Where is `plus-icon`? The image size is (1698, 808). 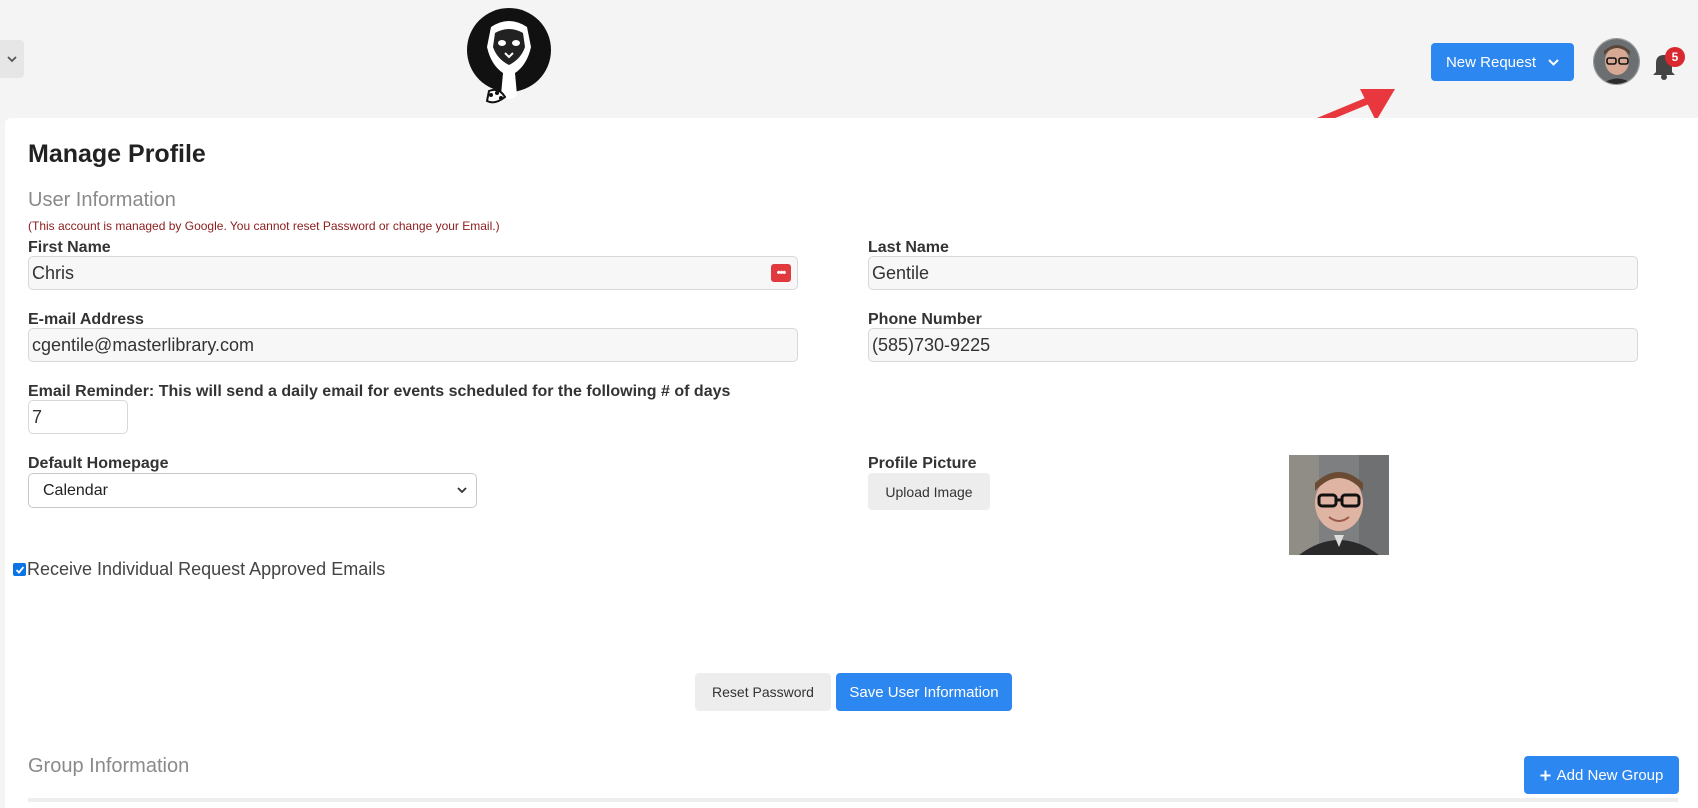
plus-icon is located at coordinates (1545, 775).